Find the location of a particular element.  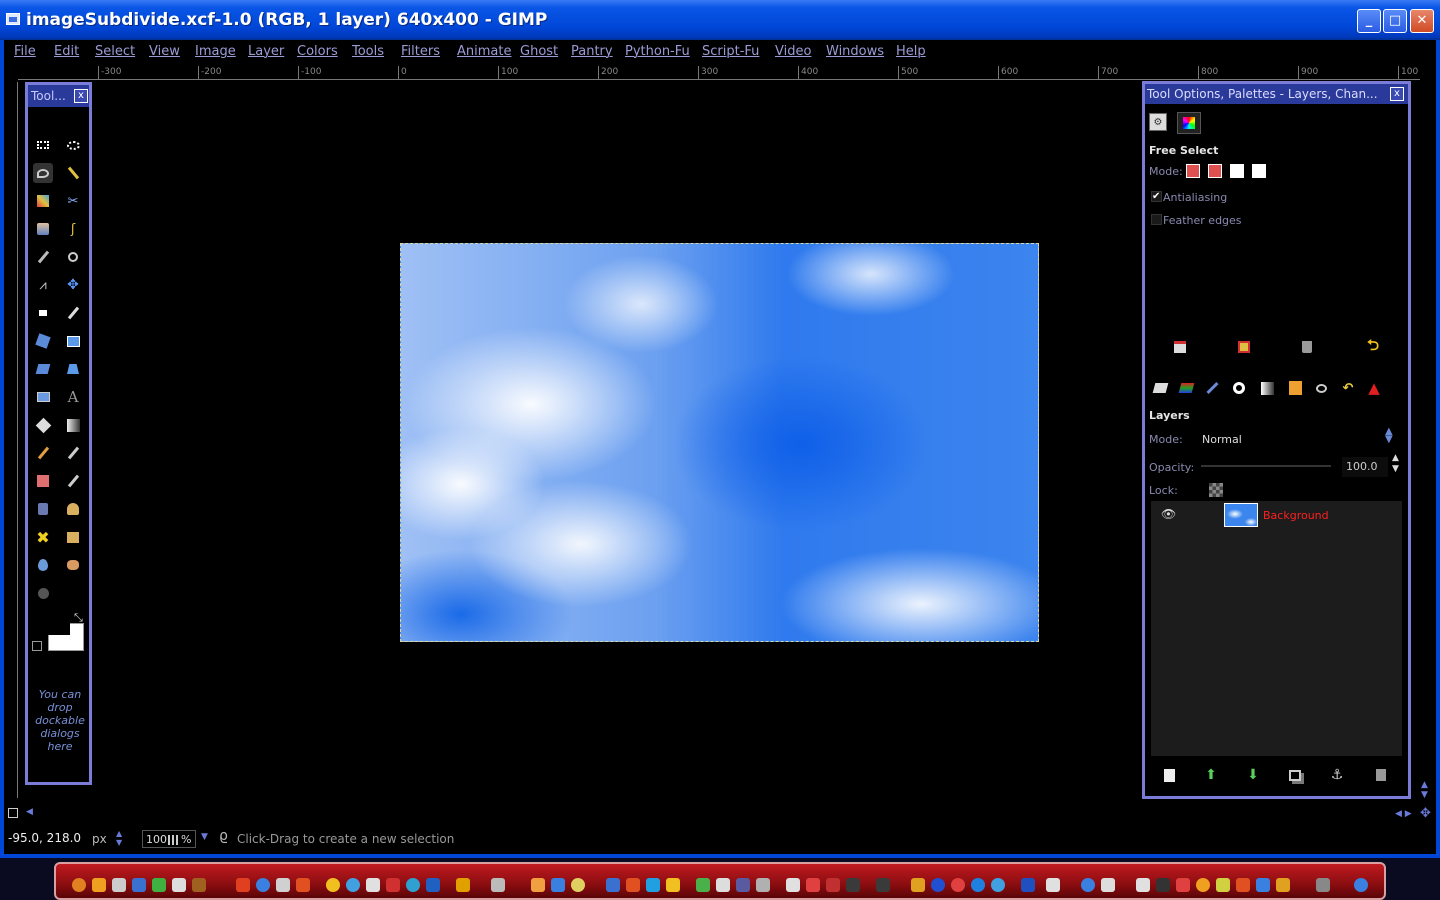

app-icon-g is located at coordinates (463, 885).